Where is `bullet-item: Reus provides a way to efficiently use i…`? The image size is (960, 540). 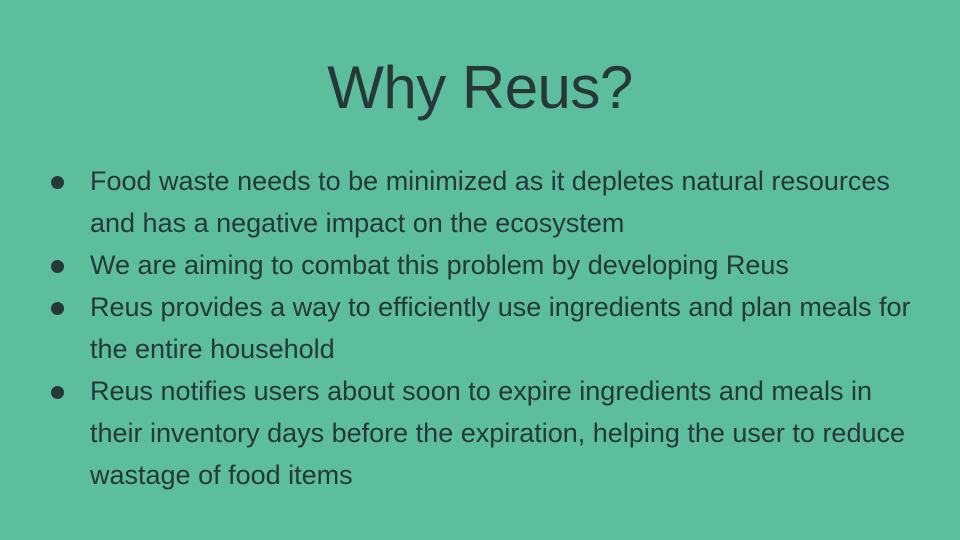
bullet-item: Reus provides a way to efficiently use i… is located at coordinates (488, 328).